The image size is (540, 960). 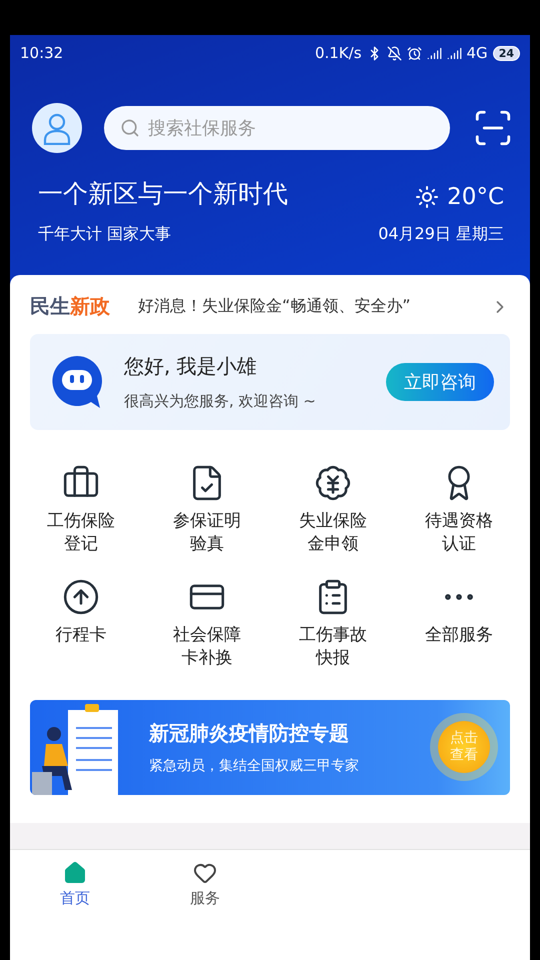 What do you see at coordinates (440, 382) in the screenshot?
I see `consult-button: 立即咨询` at bounding box center [440, 382].